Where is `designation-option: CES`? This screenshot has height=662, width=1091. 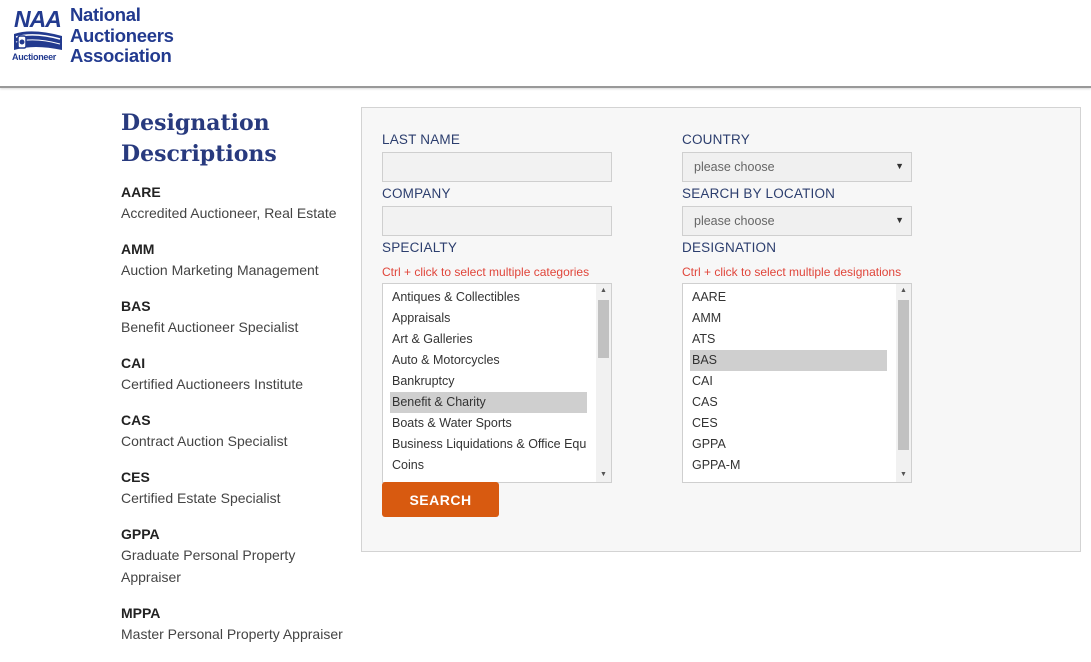
designation-option: CES is located at coordinates (788, 423).